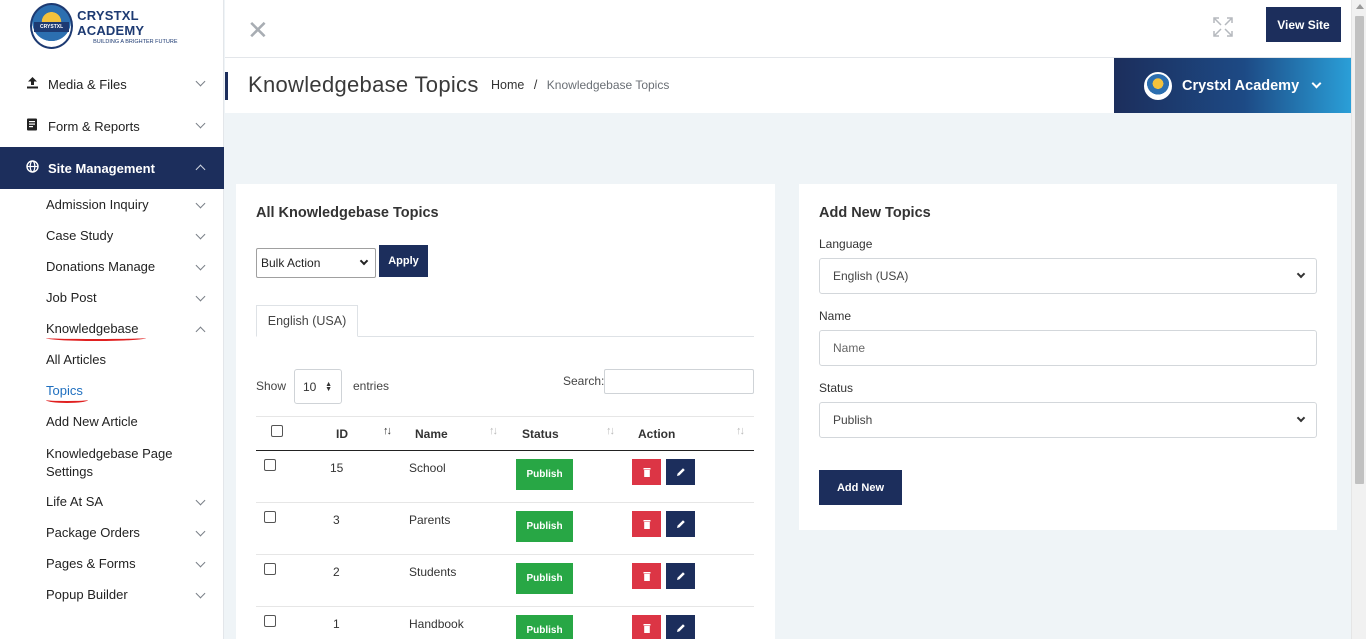  What do you see at coordinates (87, 594) in the screenshot?
I see `sidebar-item-label: Popup Builder` at bounding box center [87, 594].